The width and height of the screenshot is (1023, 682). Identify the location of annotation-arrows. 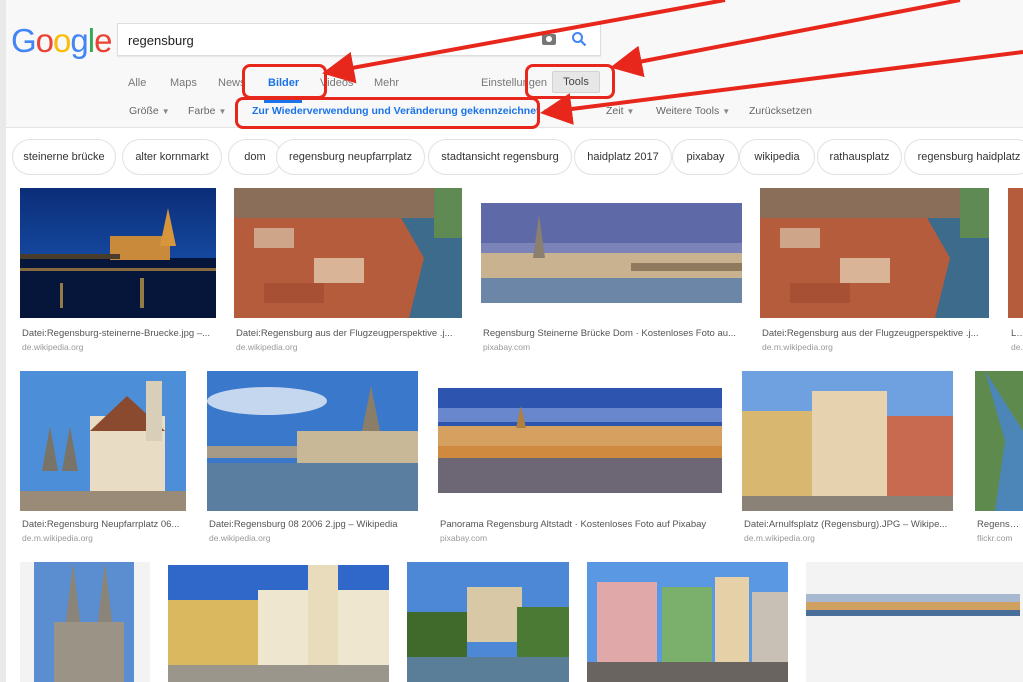
(672, 62).